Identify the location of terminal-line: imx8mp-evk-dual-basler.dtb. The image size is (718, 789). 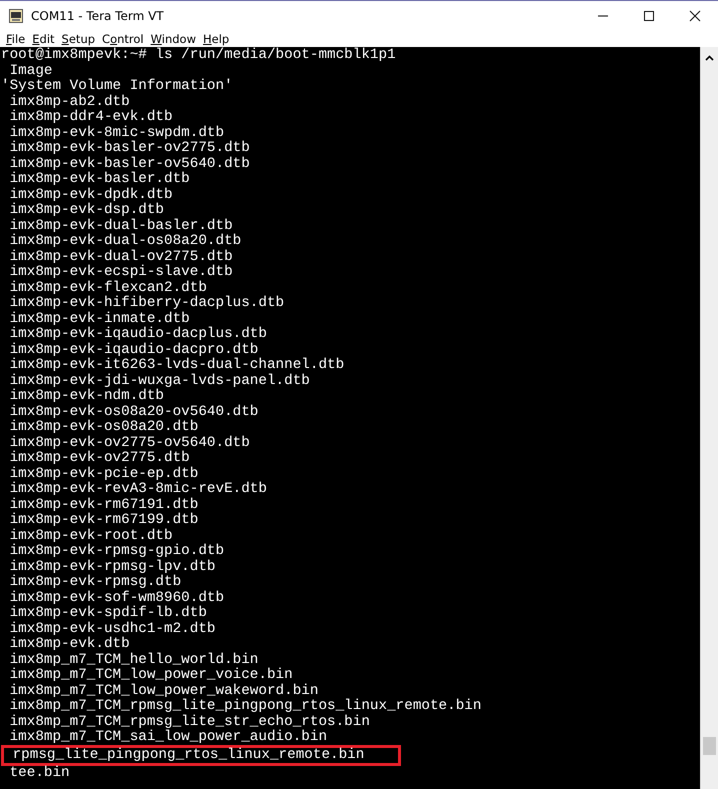
(120, 226).